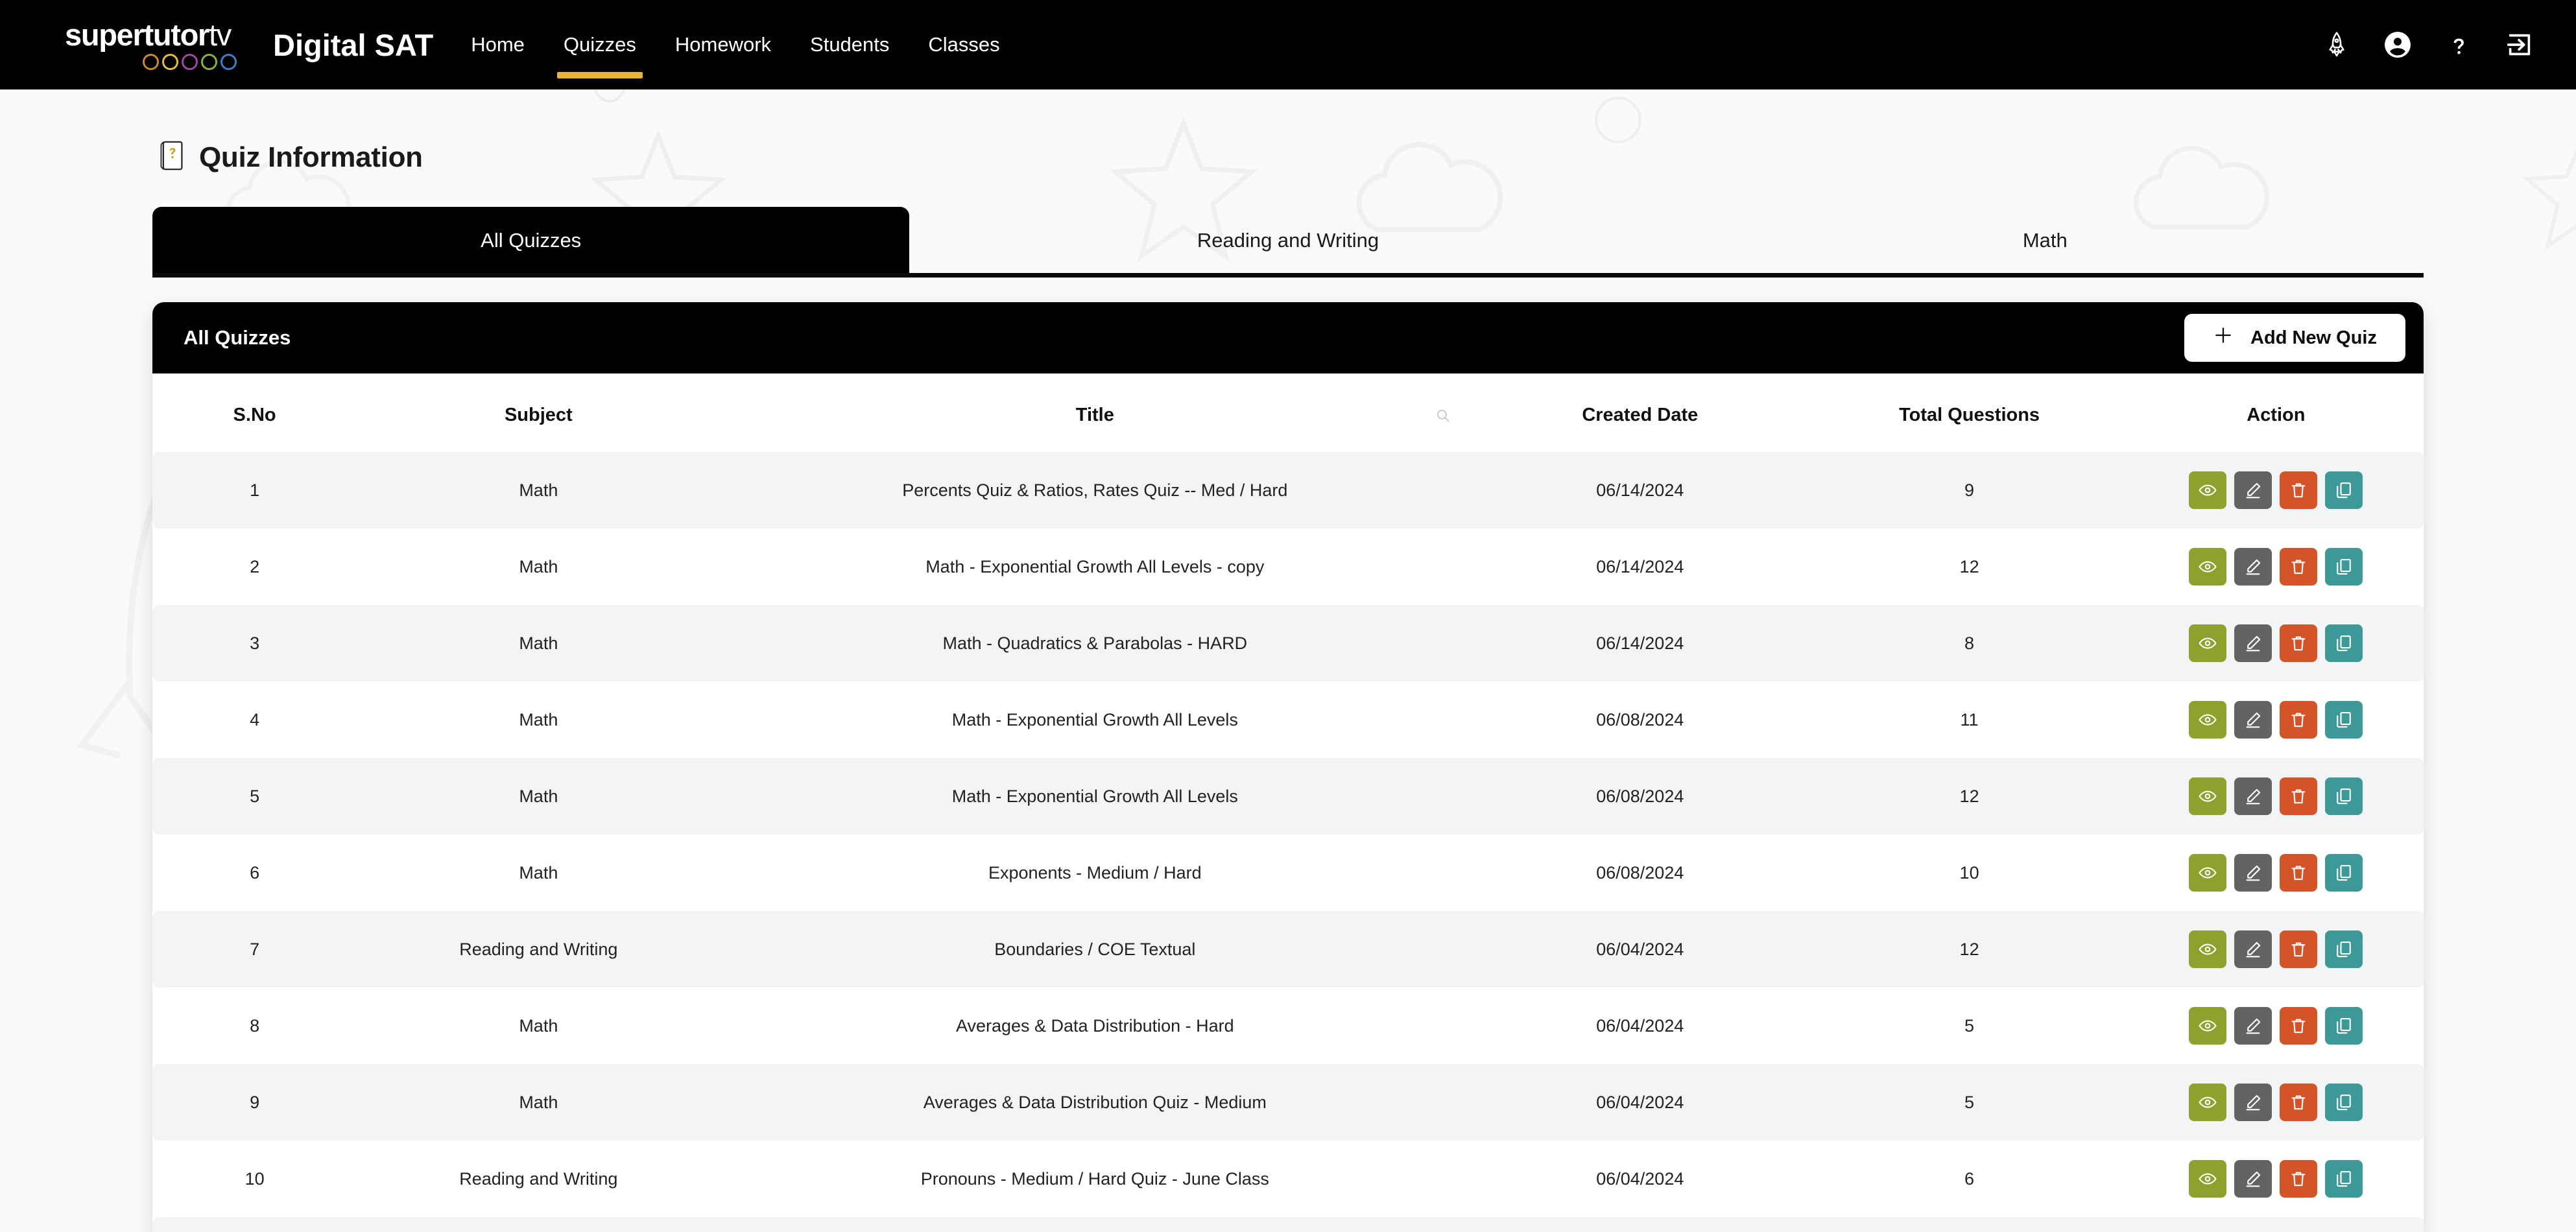 The width and height of the screenshot is (2576, 1232). Describe the element at coordinates (2294, 338) in the screenshot. I see `add-new-quiz-button: Add New Quiz` at that location.